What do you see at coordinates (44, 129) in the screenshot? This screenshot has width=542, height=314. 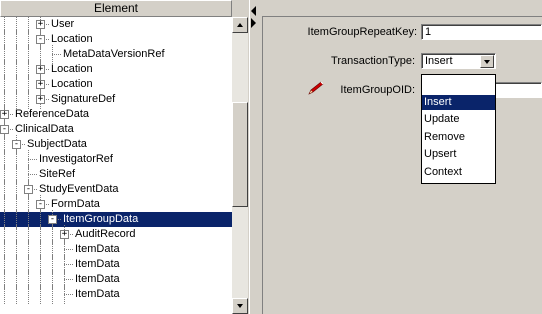 I see `tree-item-label: ClinicalData` at bounding box center [44, 129].